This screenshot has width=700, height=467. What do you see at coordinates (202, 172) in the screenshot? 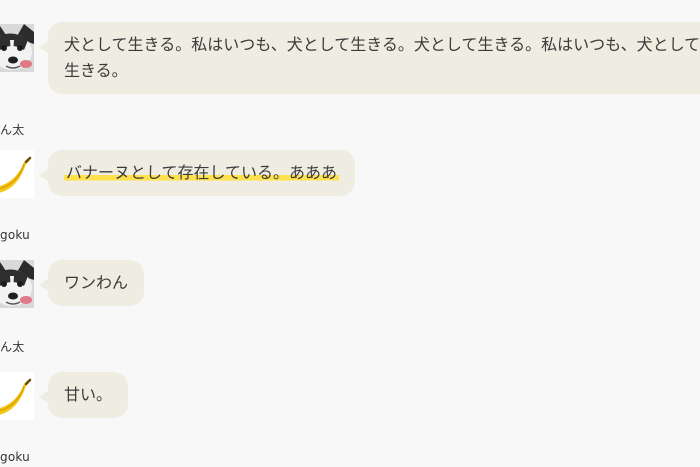
I see `highlighted-message-text: バナーヌとして存在している。あああ` at bounding box center [202, 172].